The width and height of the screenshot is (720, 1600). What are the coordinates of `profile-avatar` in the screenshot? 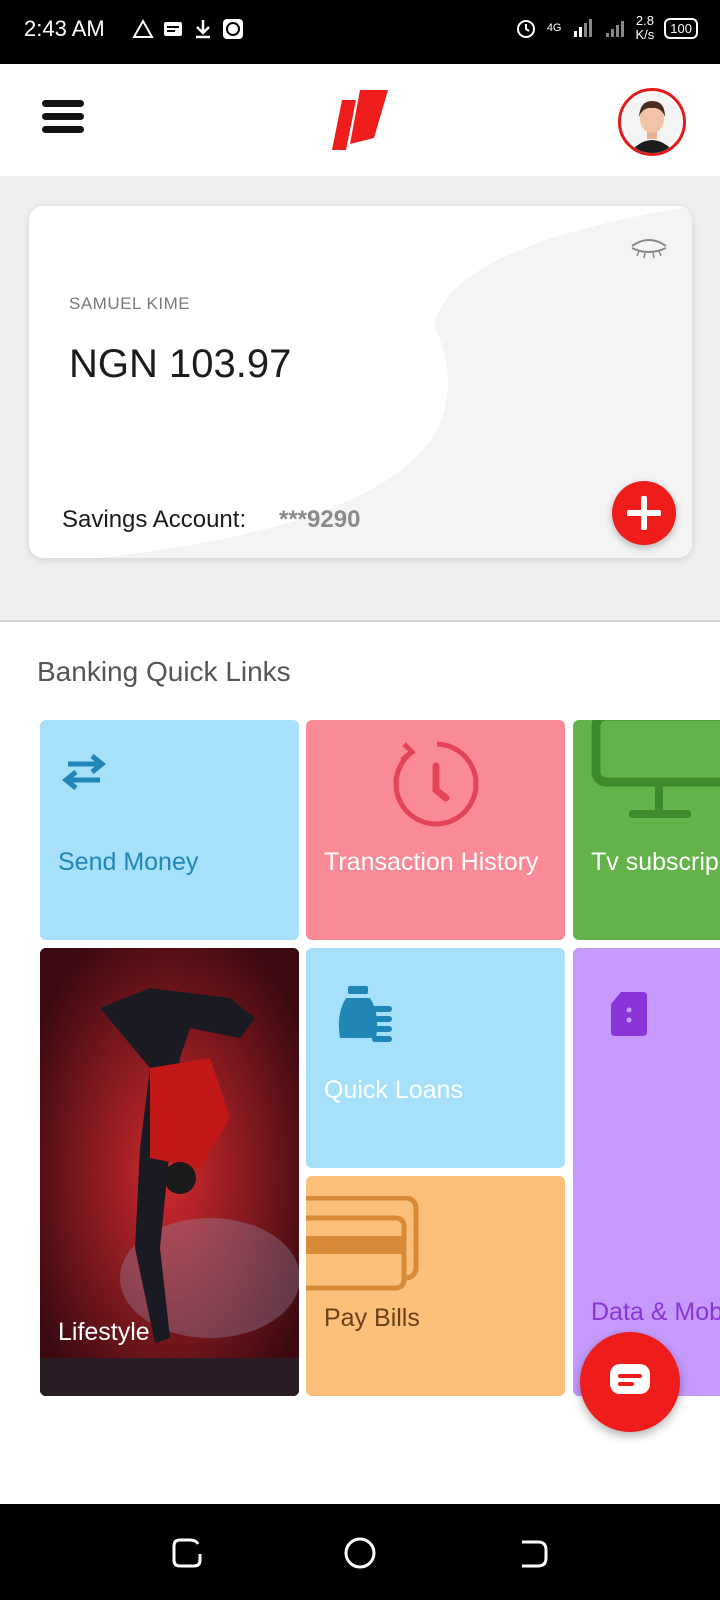 It's located at (652, 122).